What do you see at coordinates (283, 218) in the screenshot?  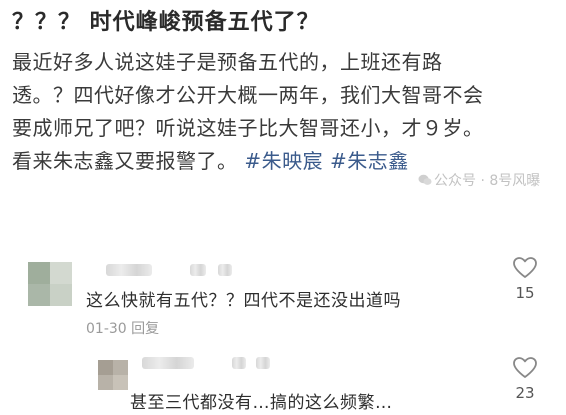 I see `section-divider` at bounding box center [283, 218].